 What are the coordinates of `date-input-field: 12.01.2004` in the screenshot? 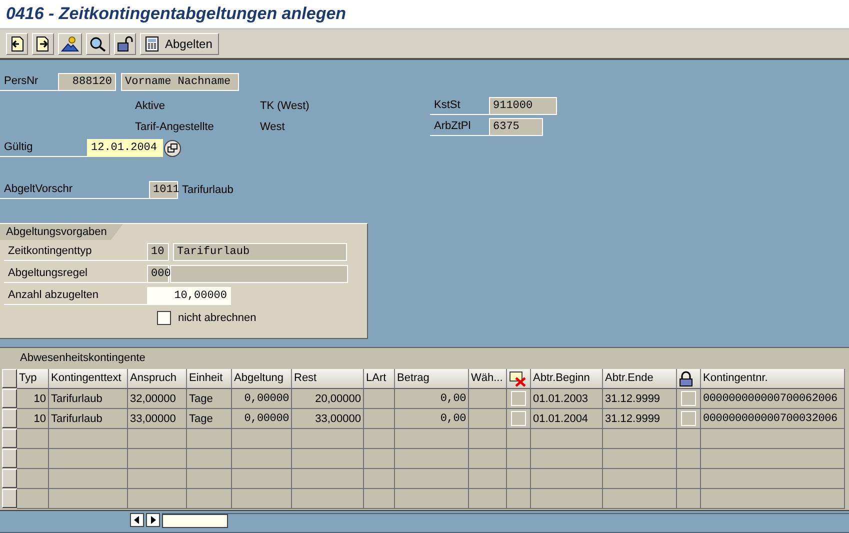 It's located at (125, 148).